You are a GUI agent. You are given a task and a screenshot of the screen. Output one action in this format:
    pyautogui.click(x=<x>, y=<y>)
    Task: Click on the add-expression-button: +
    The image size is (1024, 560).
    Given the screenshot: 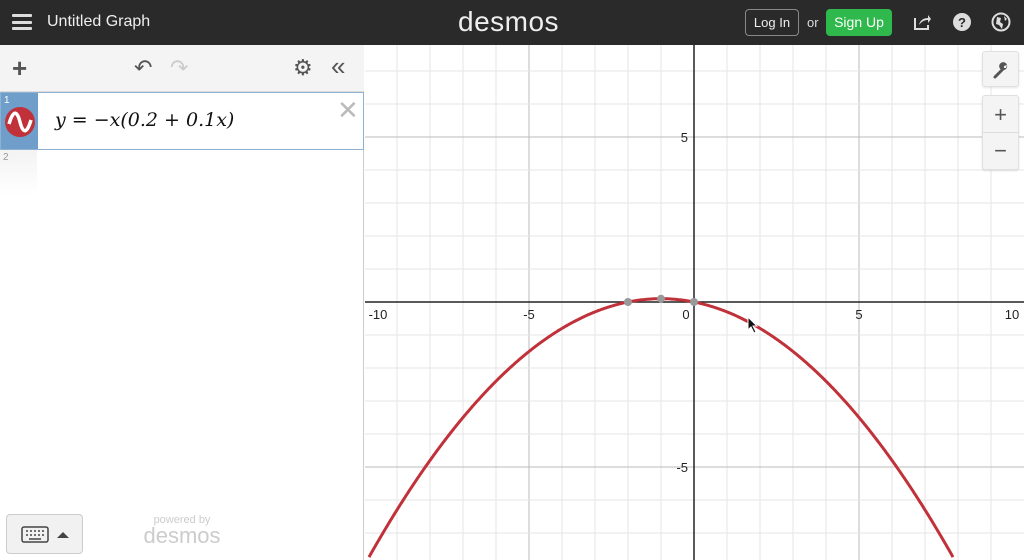 What is the action you would take?
    pyautogui.click(x=19, y=68)
    